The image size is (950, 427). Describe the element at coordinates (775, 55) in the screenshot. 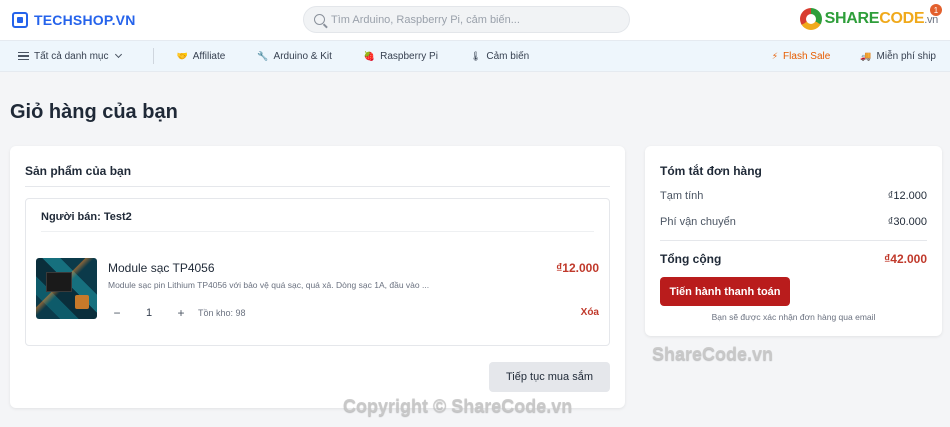

I see `lightning-icon: ⚡` at that location.